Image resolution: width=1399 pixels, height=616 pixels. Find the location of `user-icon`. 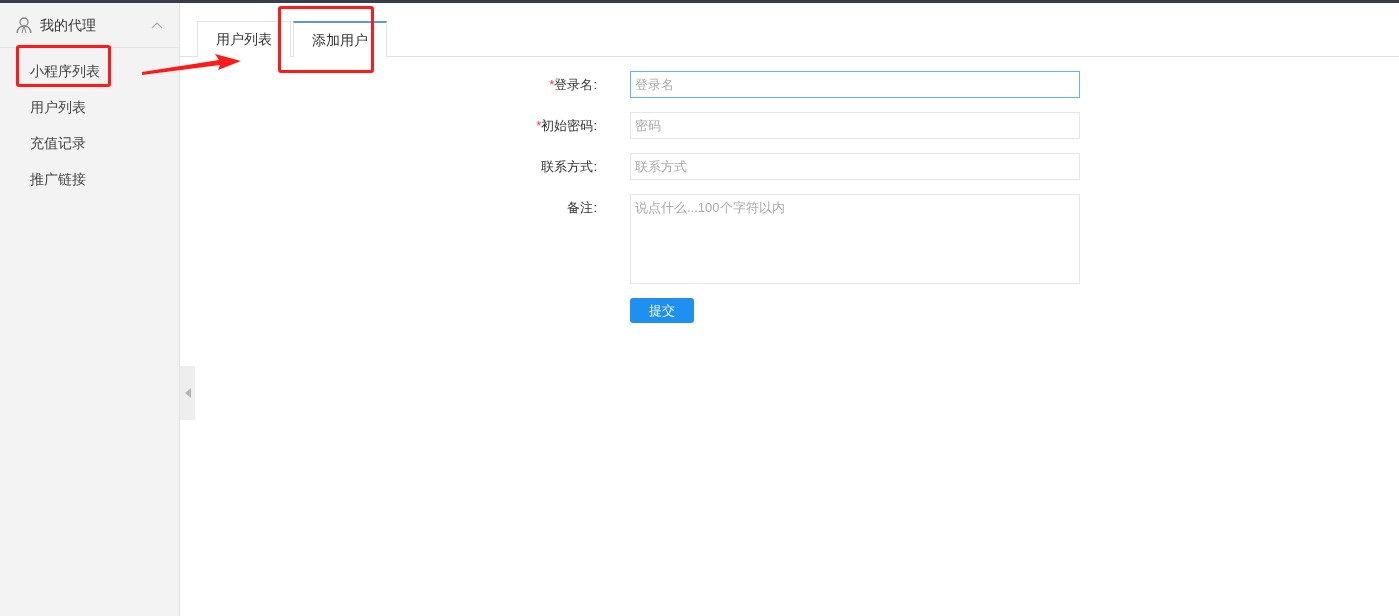

user-icon is located at coordinates (24, 25).